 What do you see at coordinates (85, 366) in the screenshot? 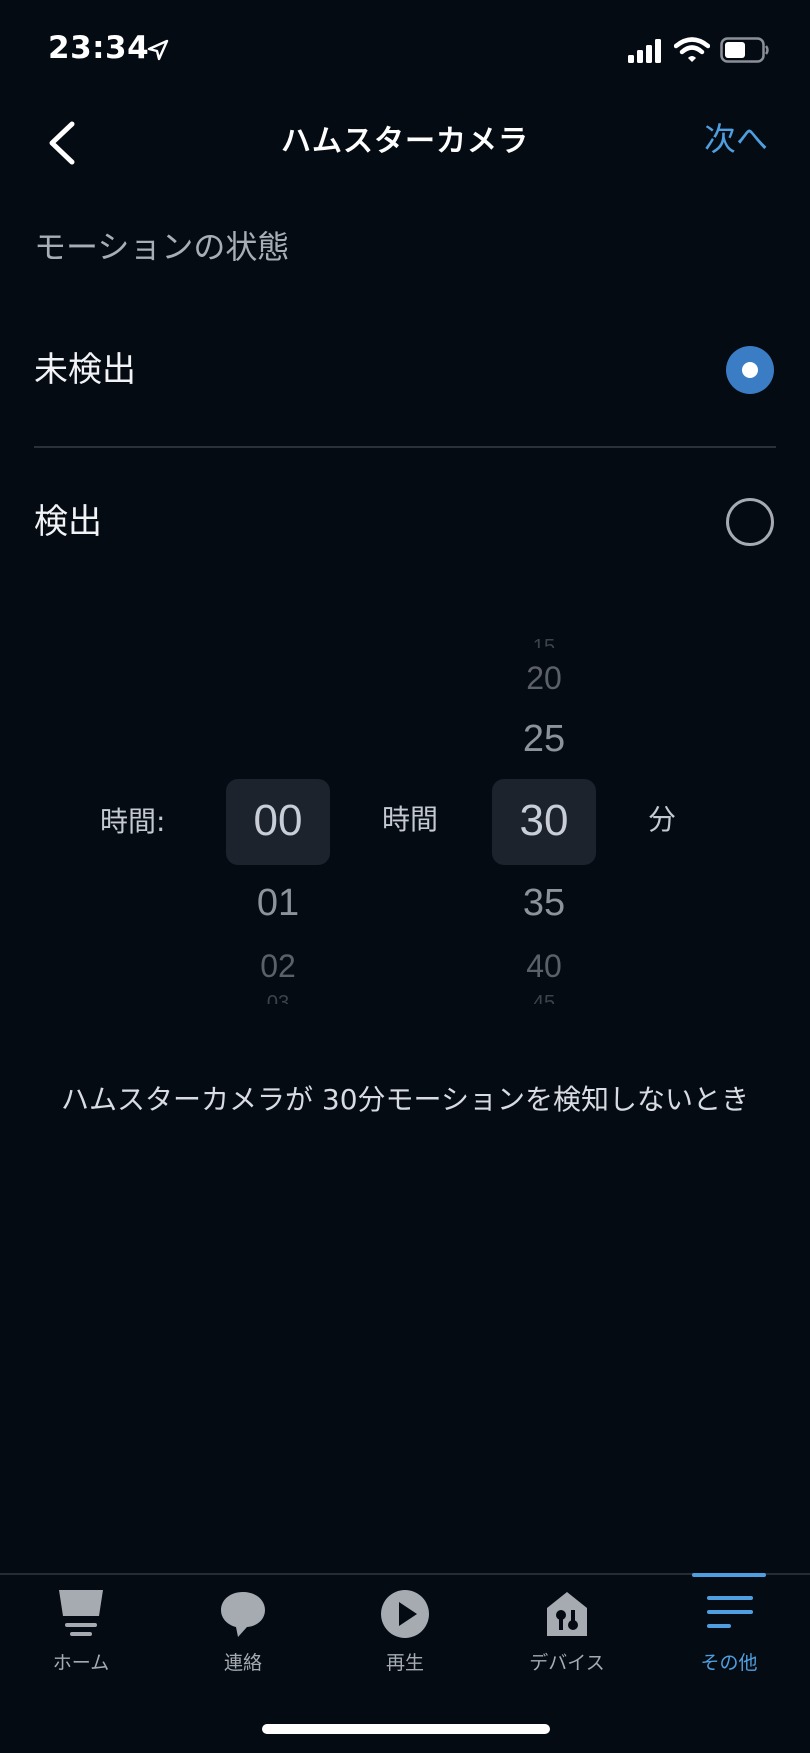
I see `option-not-detected-label: 未検出` at bounding box center [85, 366].